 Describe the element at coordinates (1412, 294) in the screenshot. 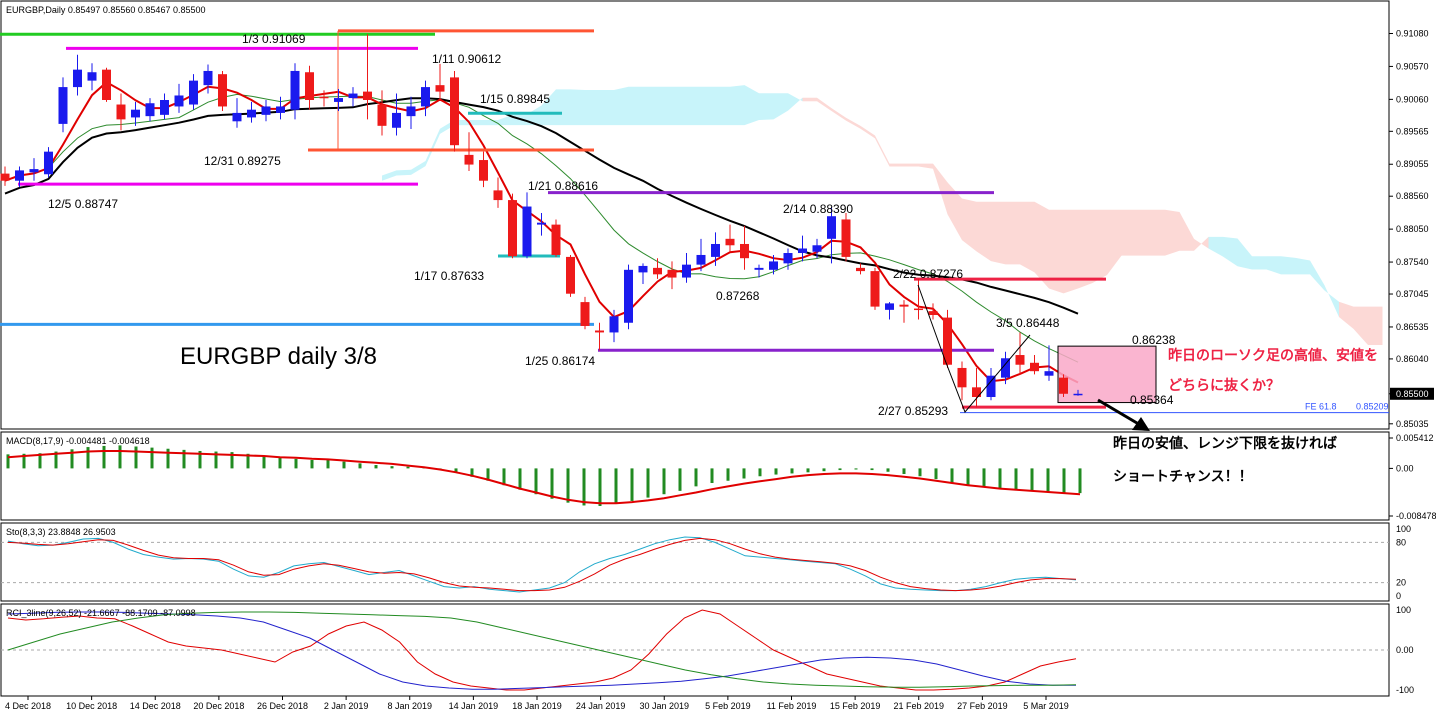

I see `price-tick-label: 0.87045` at that location.